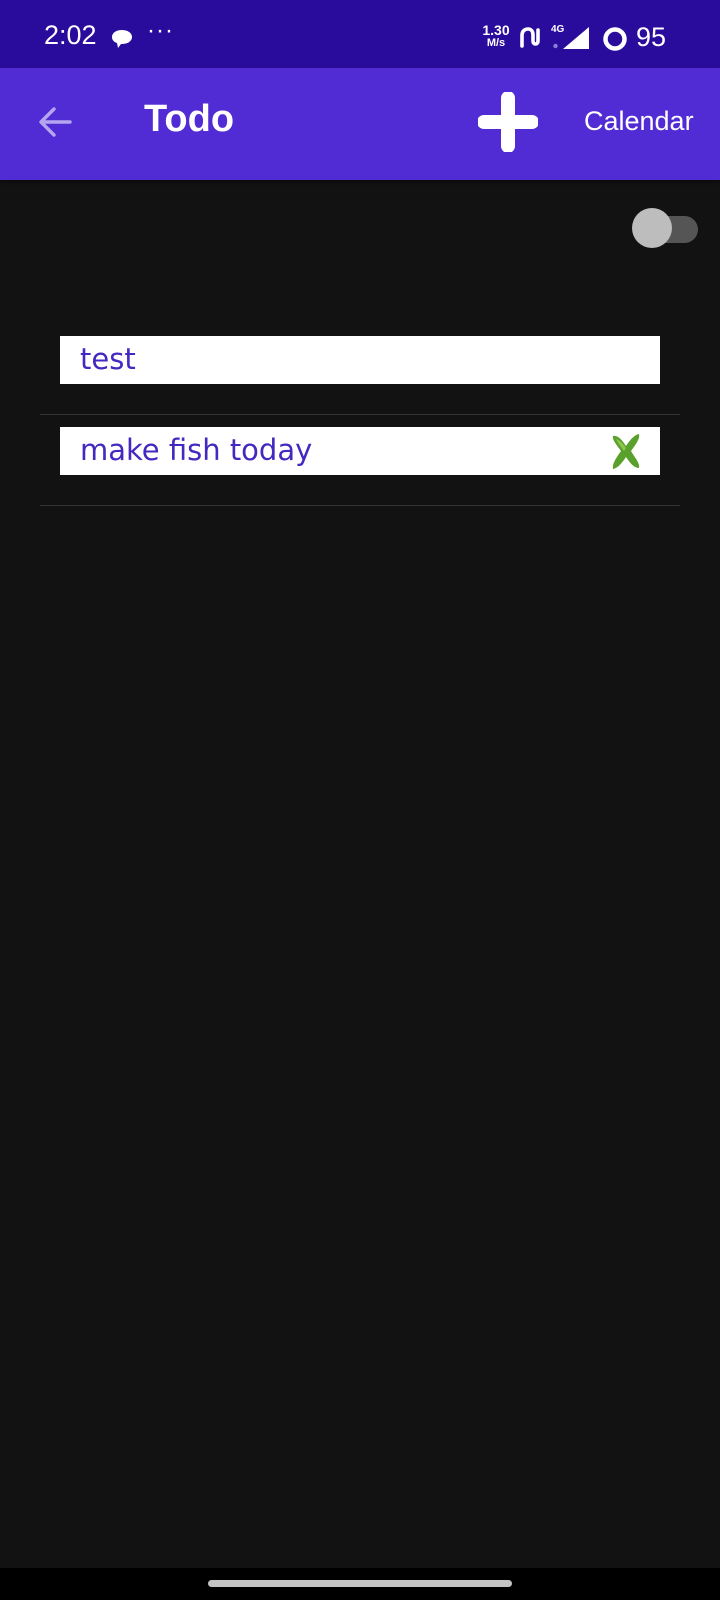 This screenshot has width=720, height=1600. What do you see at coordinates (160, 30) in the screenshot?
I see `more-dots-icon: ···` at bounding box center [160, 30].